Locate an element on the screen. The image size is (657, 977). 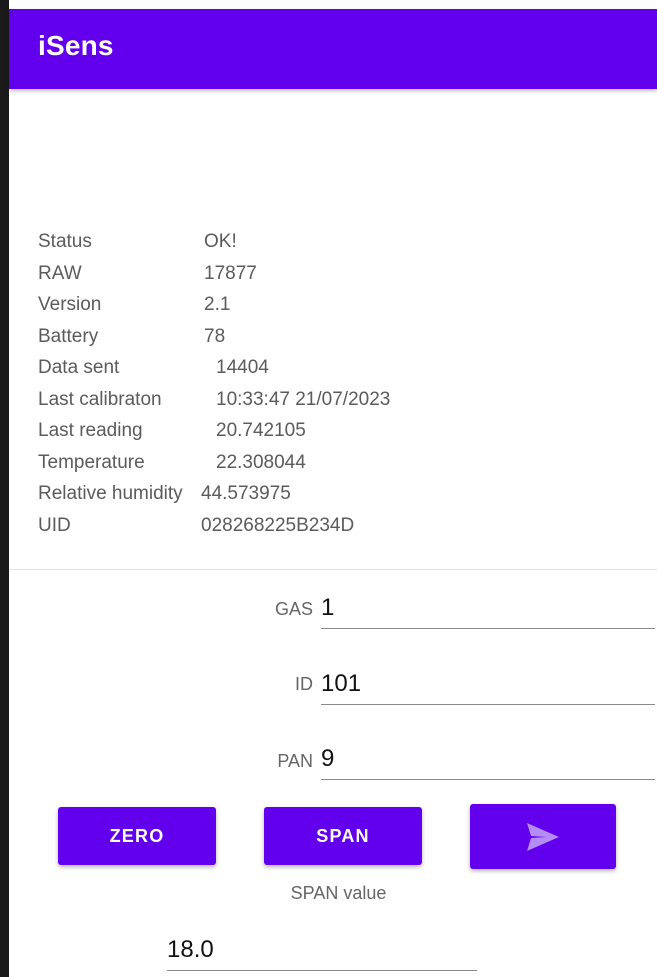
pan-input is located at coordinates (488, 759).